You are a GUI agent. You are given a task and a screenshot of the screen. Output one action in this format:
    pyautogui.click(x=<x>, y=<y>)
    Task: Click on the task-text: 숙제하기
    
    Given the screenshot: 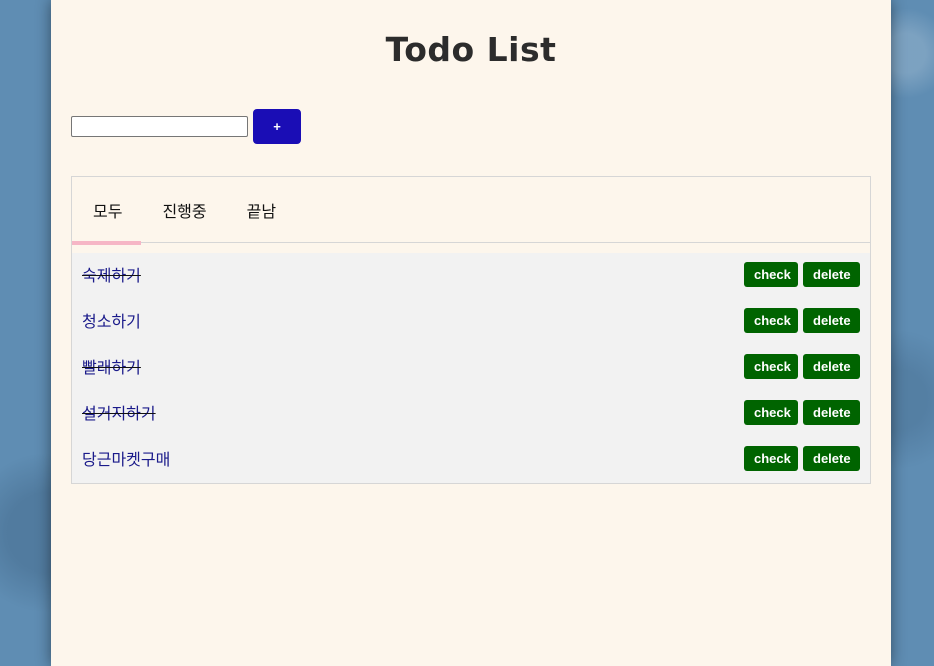 What is the action you would take?
    pyautogui.click(x=111, y=275)
    